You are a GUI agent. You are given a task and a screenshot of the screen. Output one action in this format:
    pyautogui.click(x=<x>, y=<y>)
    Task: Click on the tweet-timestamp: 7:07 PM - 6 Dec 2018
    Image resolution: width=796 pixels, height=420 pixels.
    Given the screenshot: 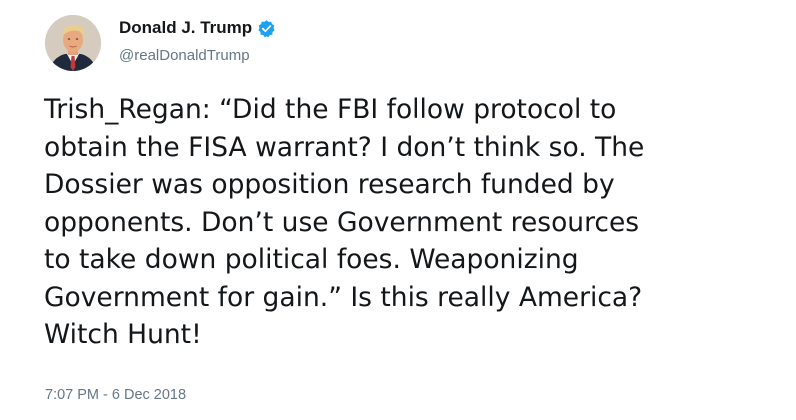 What is the action you would take?
    pyautogui.click(x=115, y=395)
    